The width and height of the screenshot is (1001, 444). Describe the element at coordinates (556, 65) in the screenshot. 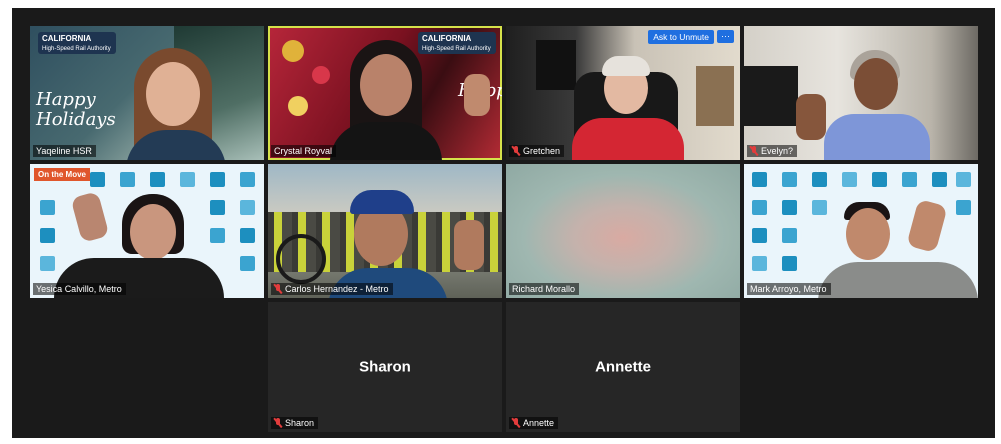

I see `monitor` at that location.